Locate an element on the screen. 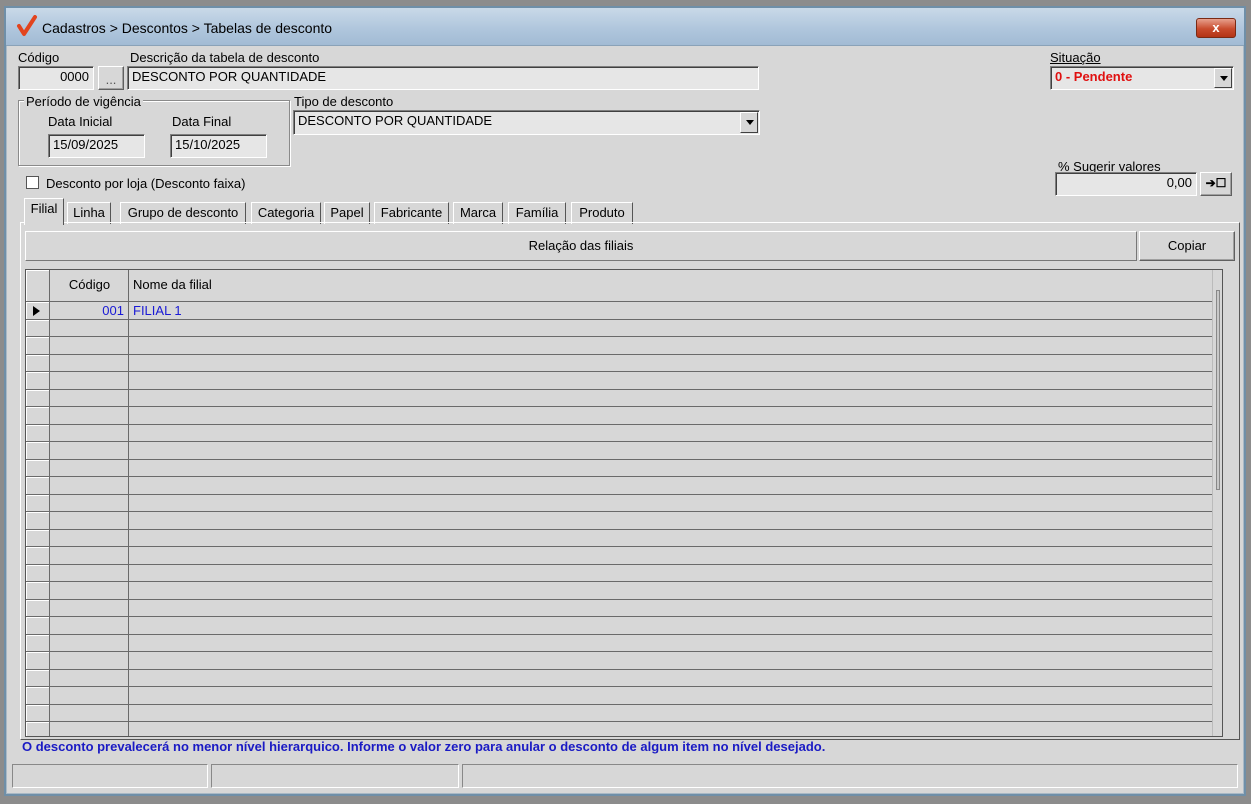  data-final-field: 15/10/2025 is located at coordinates (218, 146).